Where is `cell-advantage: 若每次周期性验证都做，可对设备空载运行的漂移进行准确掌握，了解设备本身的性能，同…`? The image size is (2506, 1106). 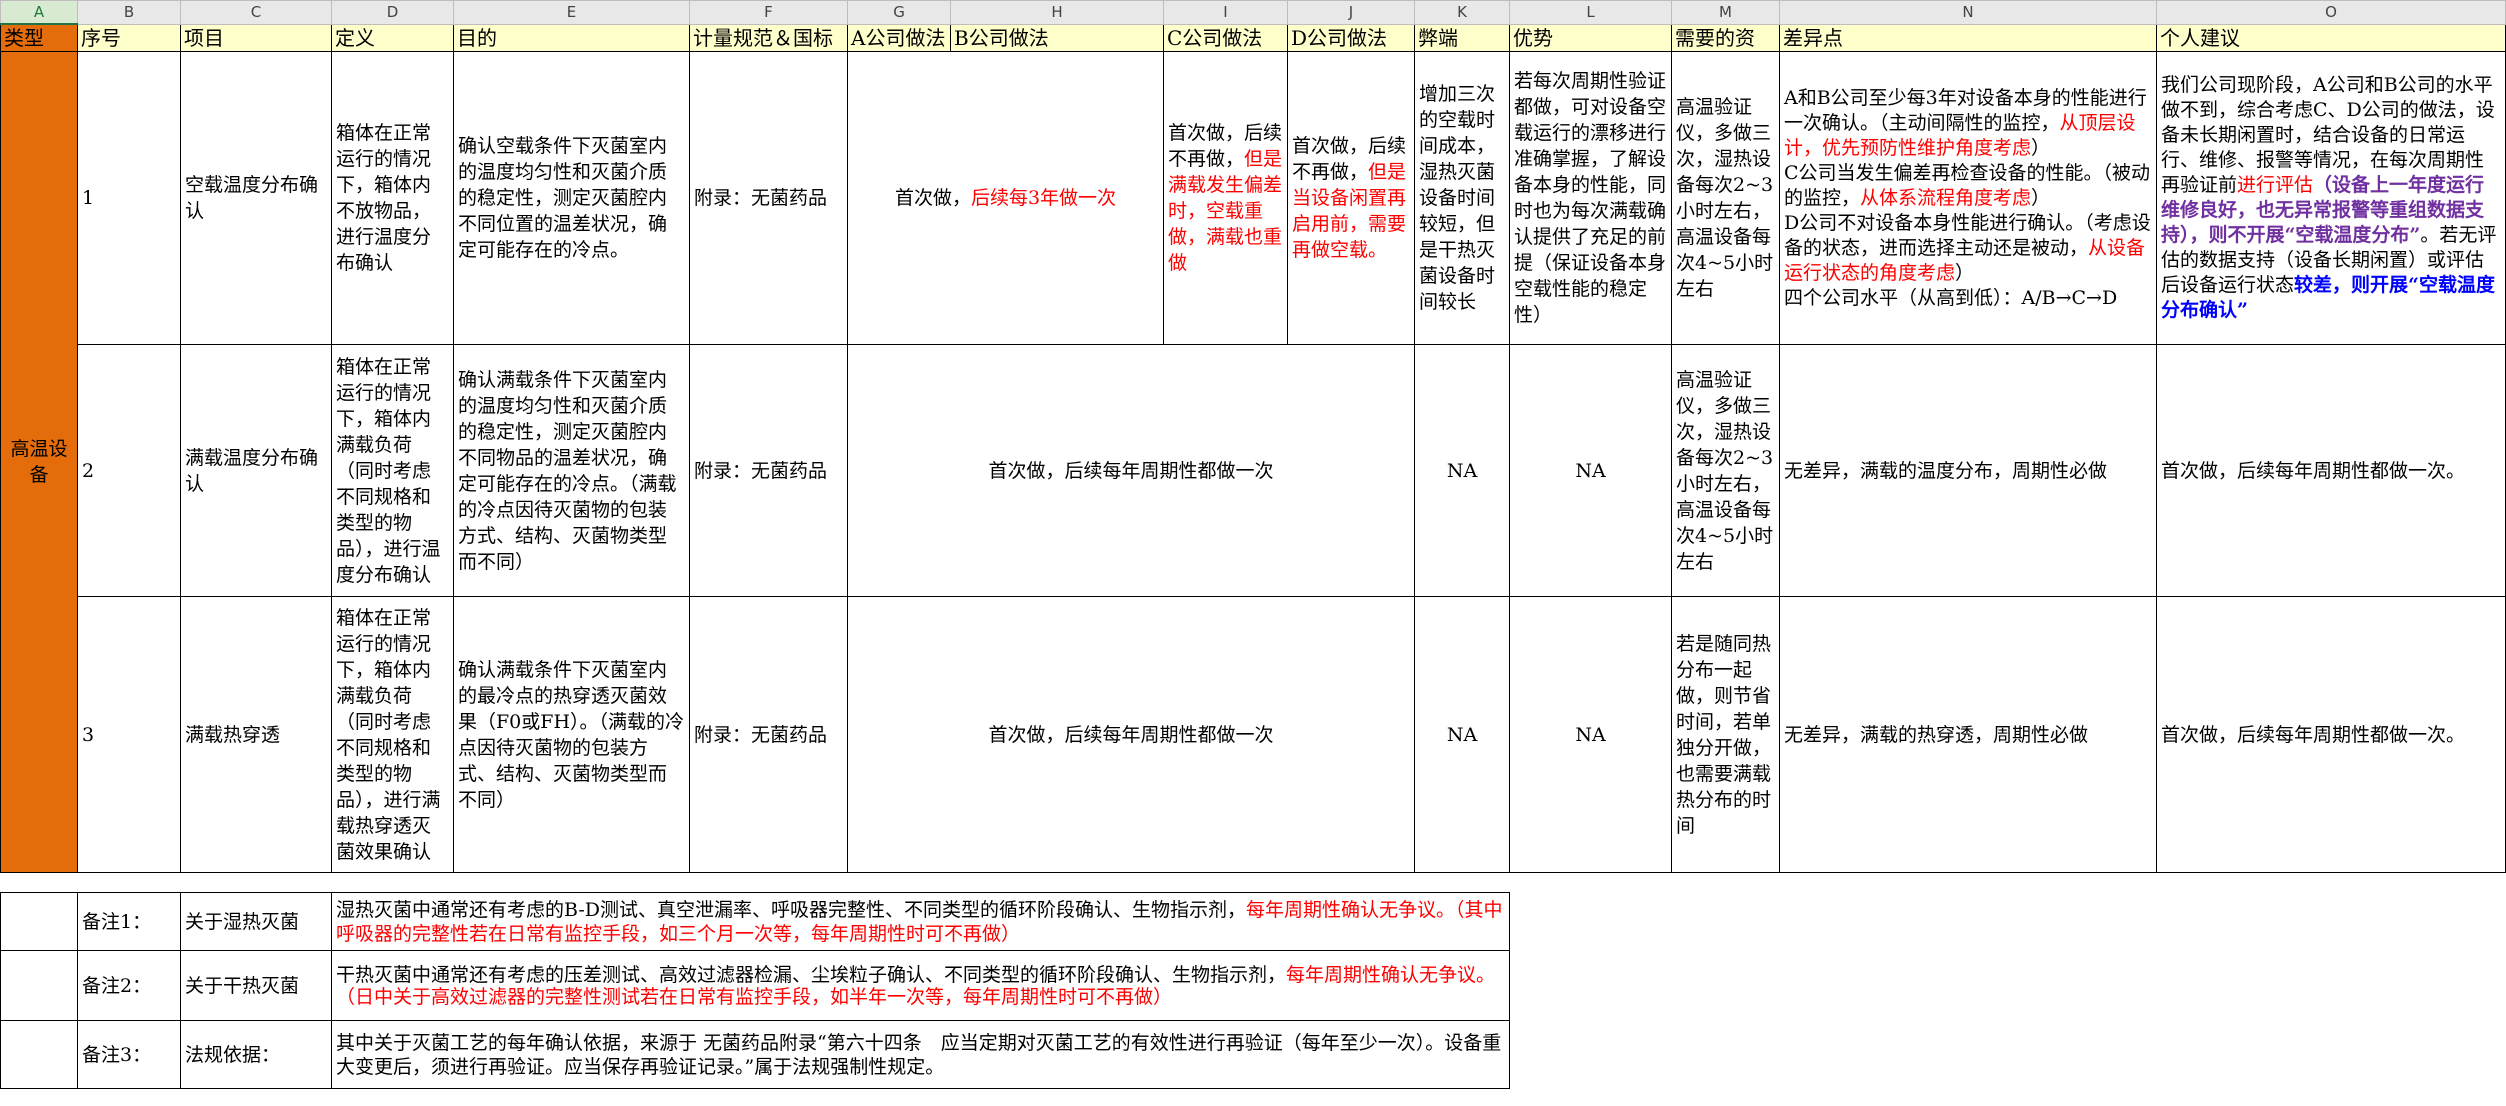
cell-advantage: 若每次周期性验证都做，可对设备空载运行的漂移进行准确掌握，了解设备本身的性能，同… is located at coordinates (1590, 198).